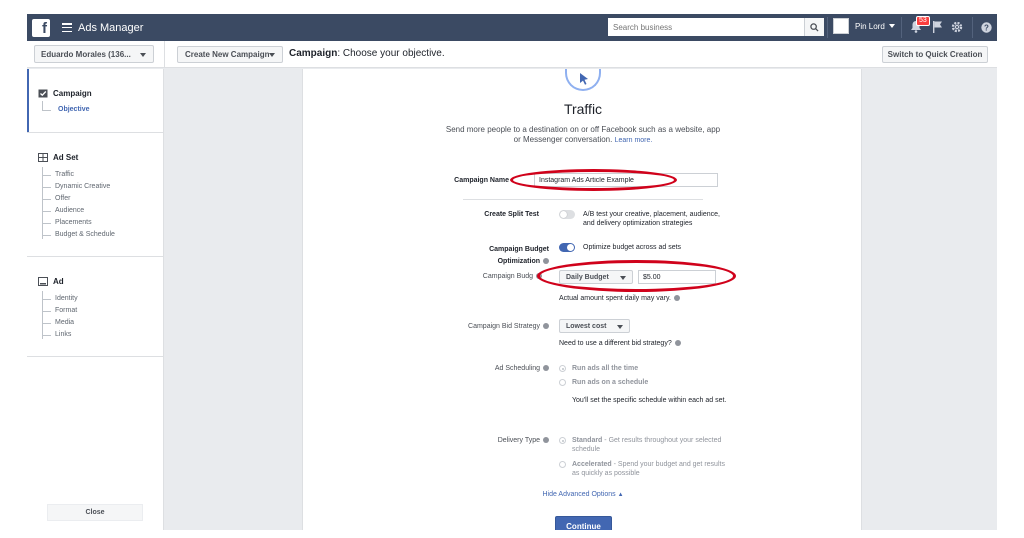 This screenshot has height=538, width=1024. What do you see at coordinates (587, 440) in the screenshot?
I see `delivery-standard-title: Standard` at bounding box center [587, 440].